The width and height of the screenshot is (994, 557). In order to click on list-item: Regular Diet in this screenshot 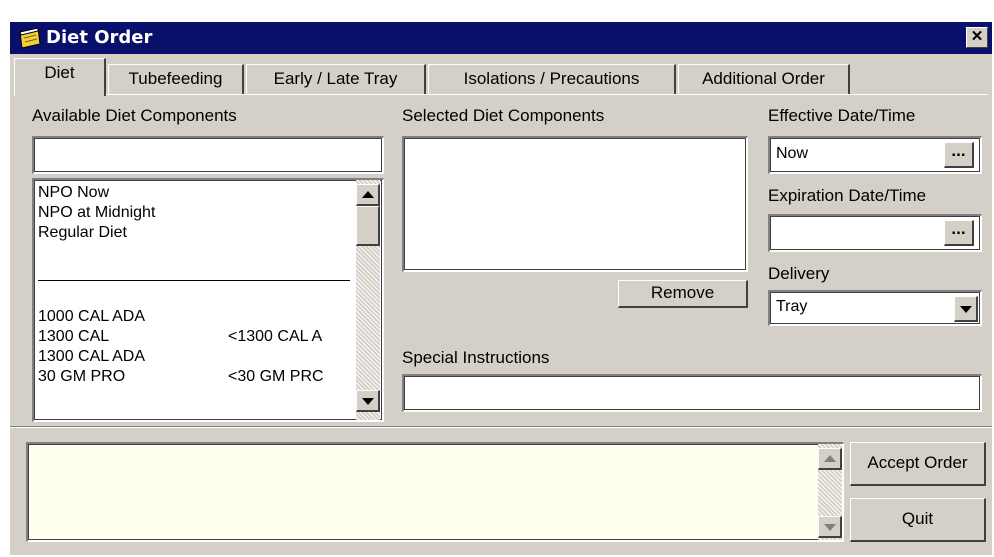, I will do `click(82, 233)`.